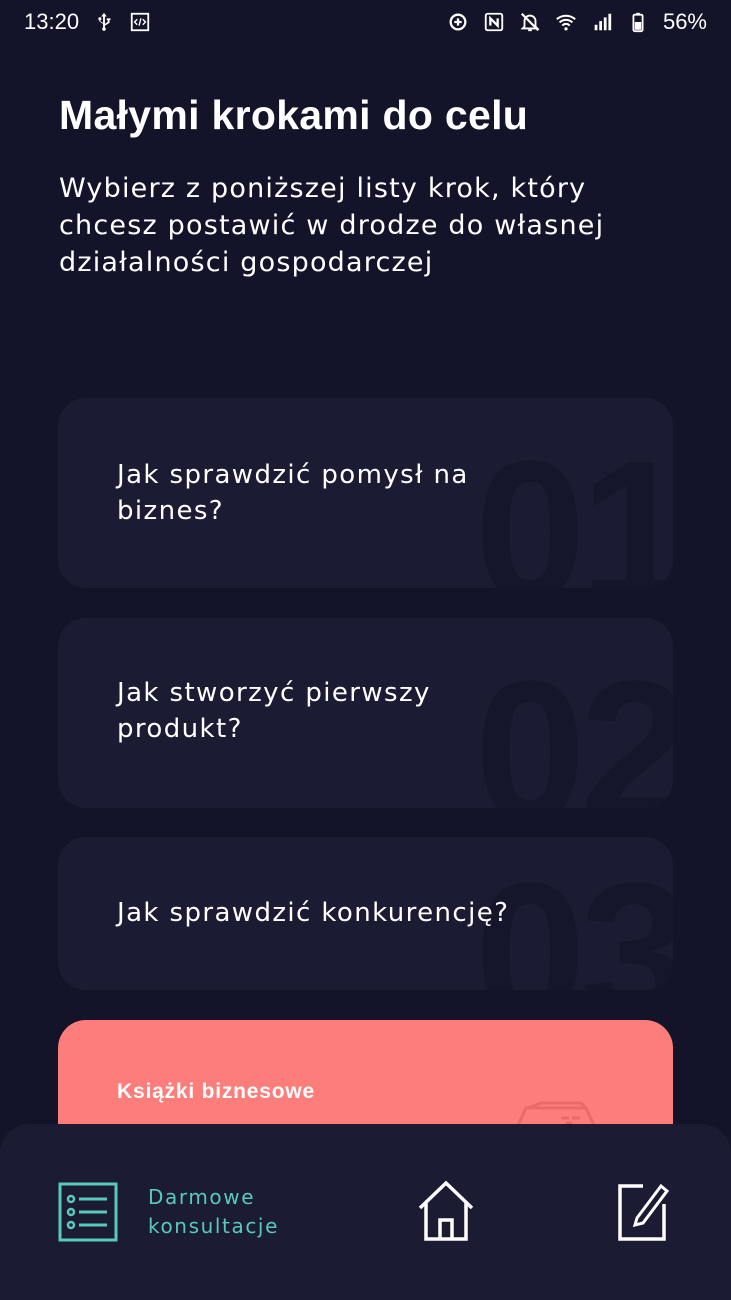 This screenshot has height=1300, width=731. Describe the element at coordinates (294, 115) in the screenshot. I see `page-title: Małymi krokami do celu` at that location.